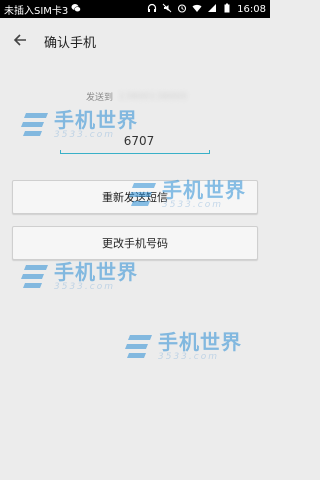 This screenshot has height=480, width=320. Describe the element at coordinates (100, 98) in the screenshot. I see `sent-to-label: 发送到` at that location.